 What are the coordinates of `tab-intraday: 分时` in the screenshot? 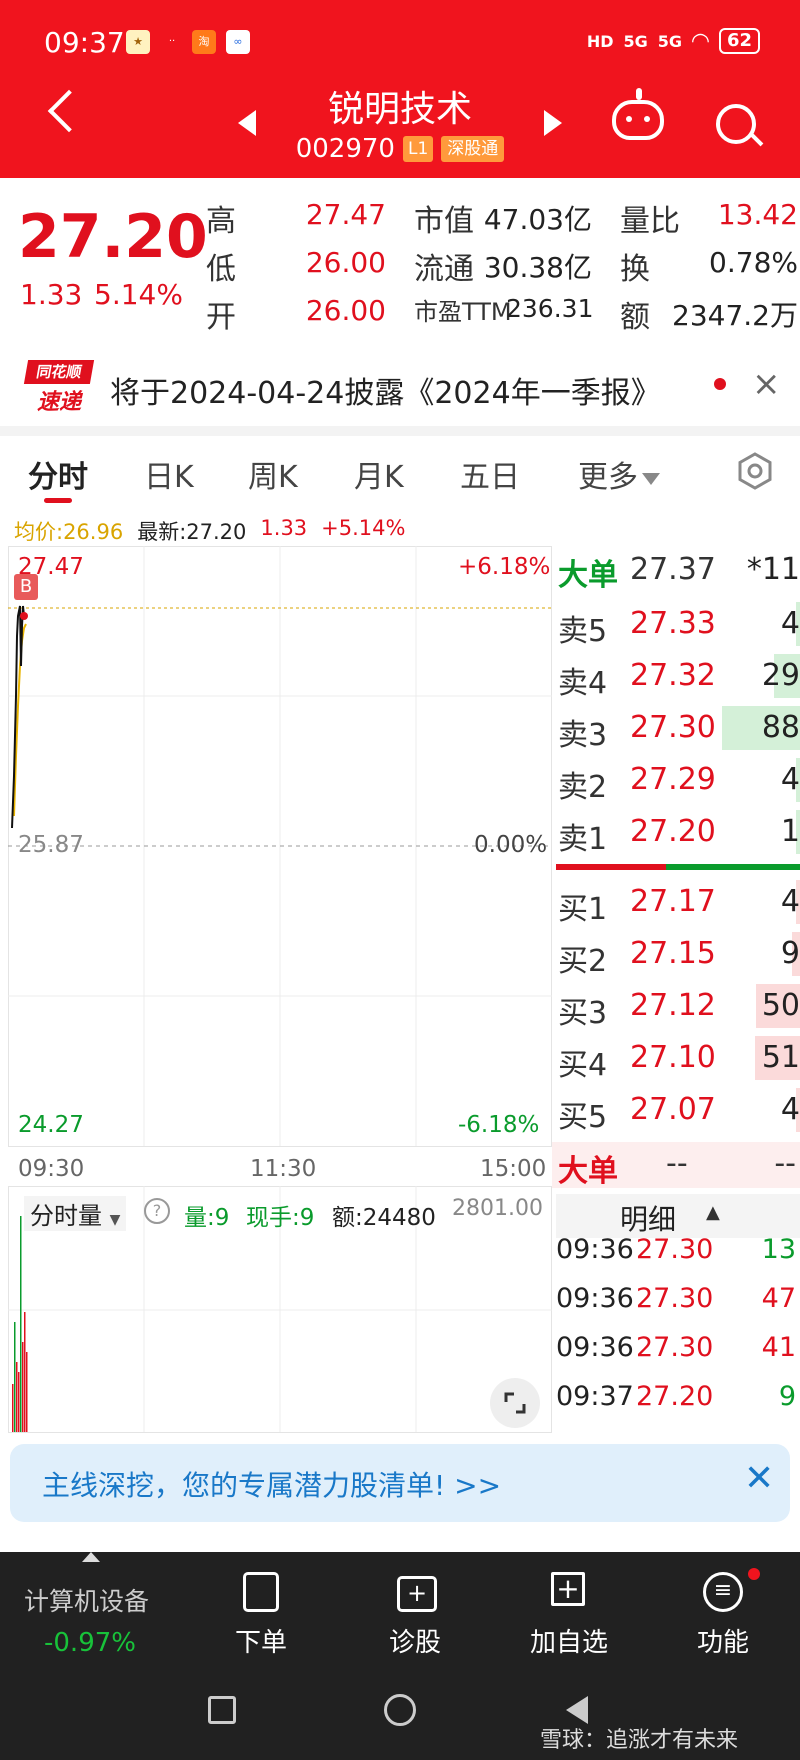 It's located at (58, 474).